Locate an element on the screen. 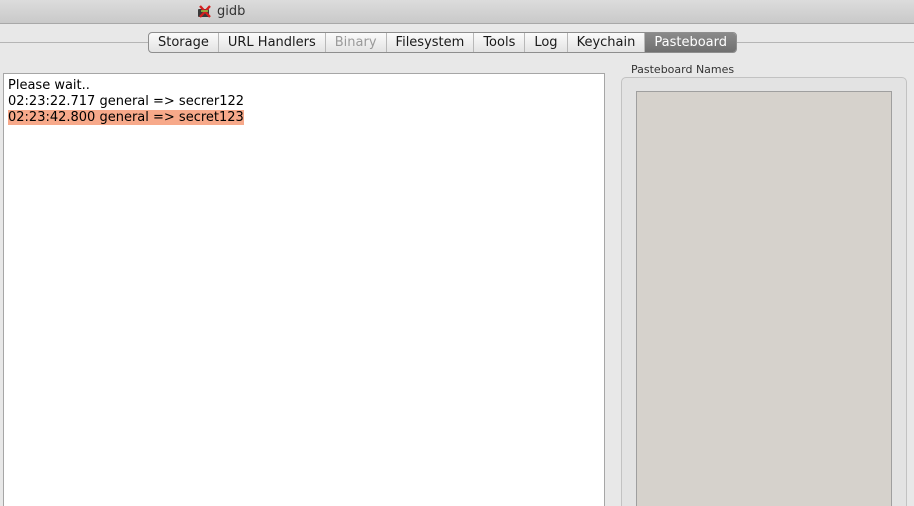 The width and height of the screenshot is (914, 506). log-line: 02:23:22.717 general => secrer122 is located at coordinates (304, 102).